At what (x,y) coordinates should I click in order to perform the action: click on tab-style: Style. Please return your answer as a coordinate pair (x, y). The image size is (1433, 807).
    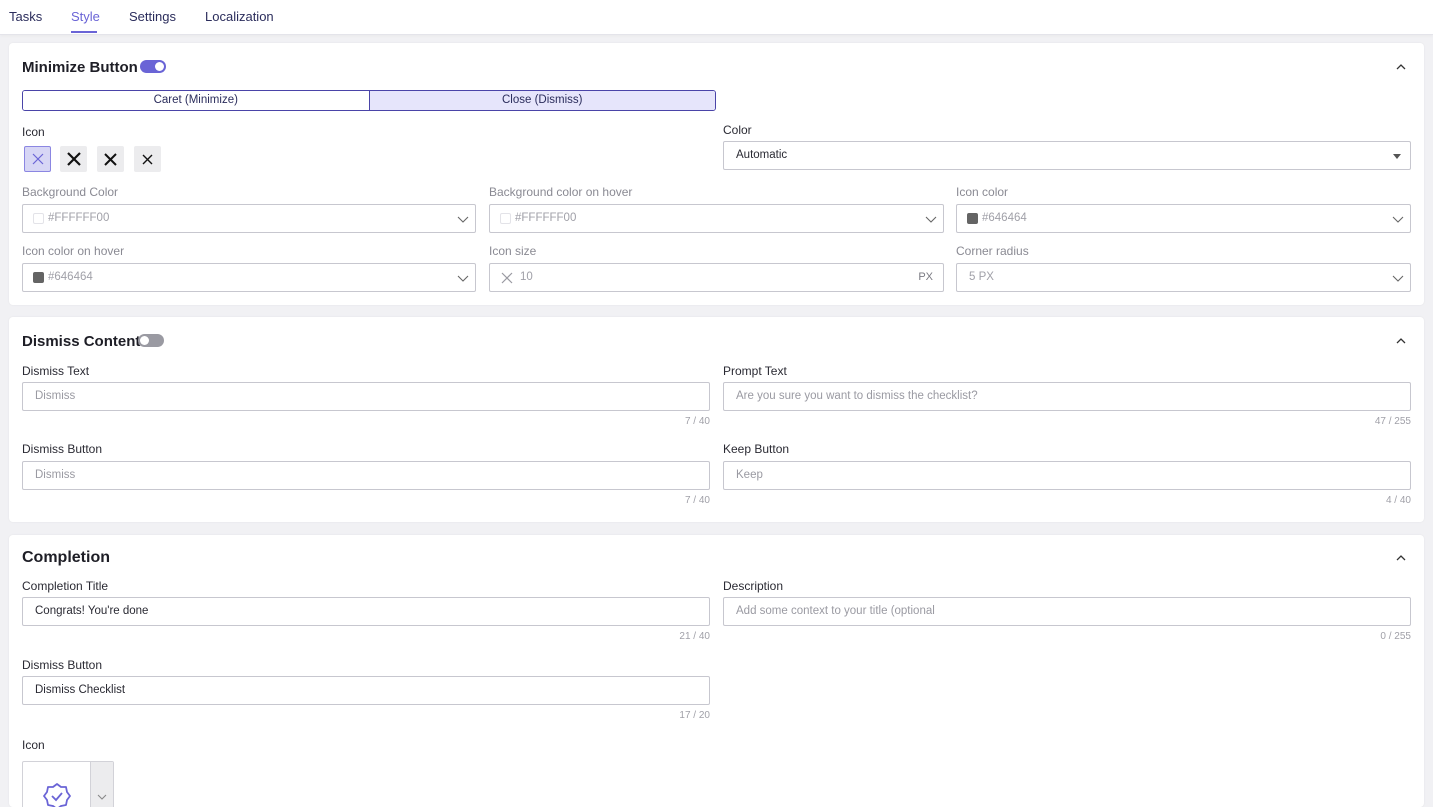
    Looking at the image, I should click on (85, 16).